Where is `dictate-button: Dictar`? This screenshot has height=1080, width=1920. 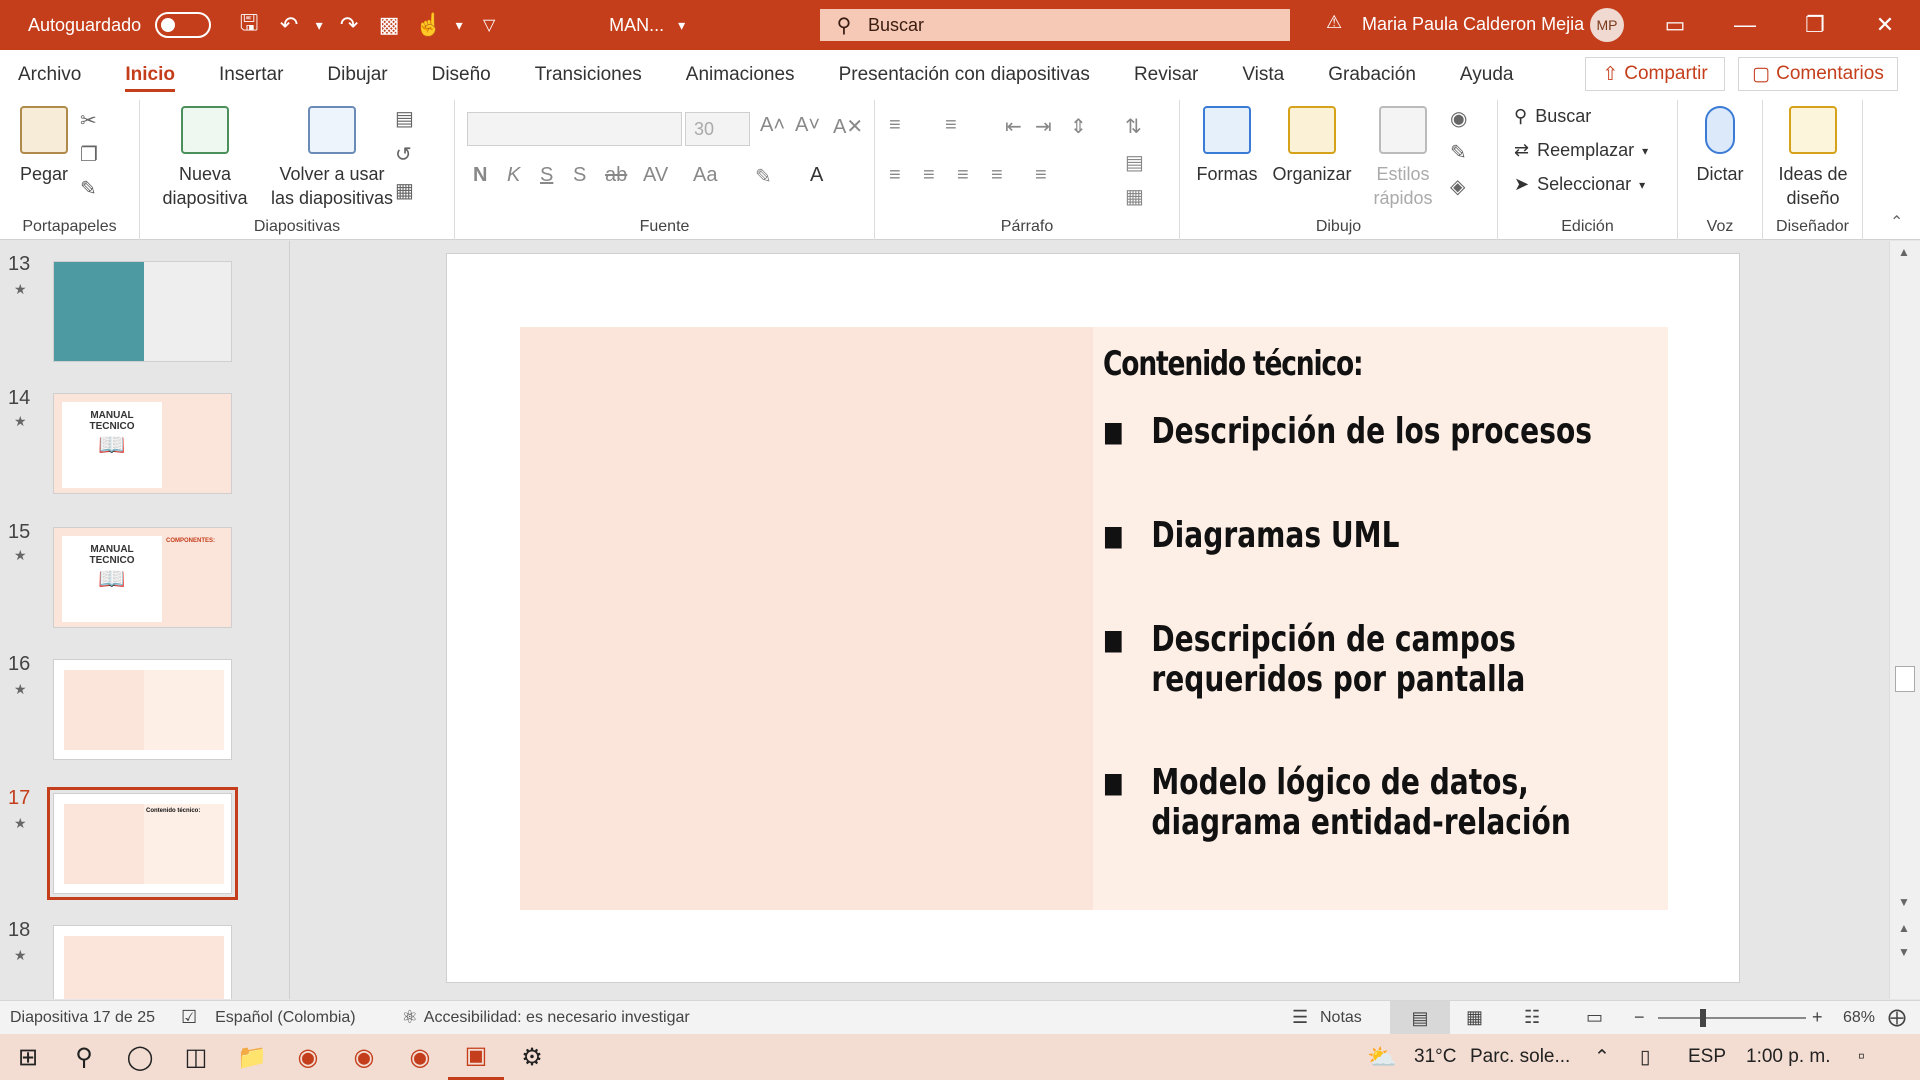 dictate-button: Dictar is located at coordinates (1720, 146).